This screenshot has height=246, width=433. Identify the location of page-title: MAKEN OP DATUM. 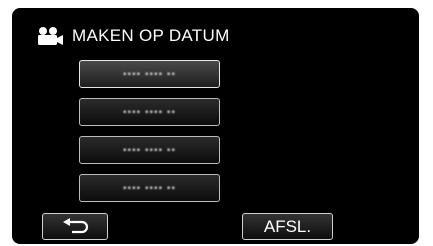
(151, 35).